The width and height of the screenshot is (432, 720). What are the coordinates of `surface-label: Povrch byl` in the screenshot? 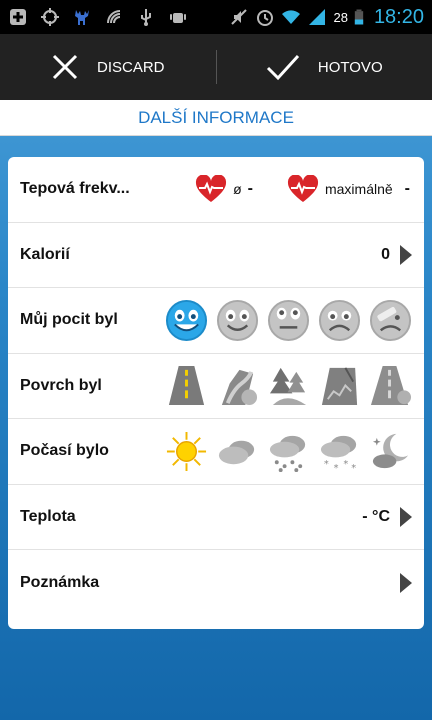 It's located at (61, 385).